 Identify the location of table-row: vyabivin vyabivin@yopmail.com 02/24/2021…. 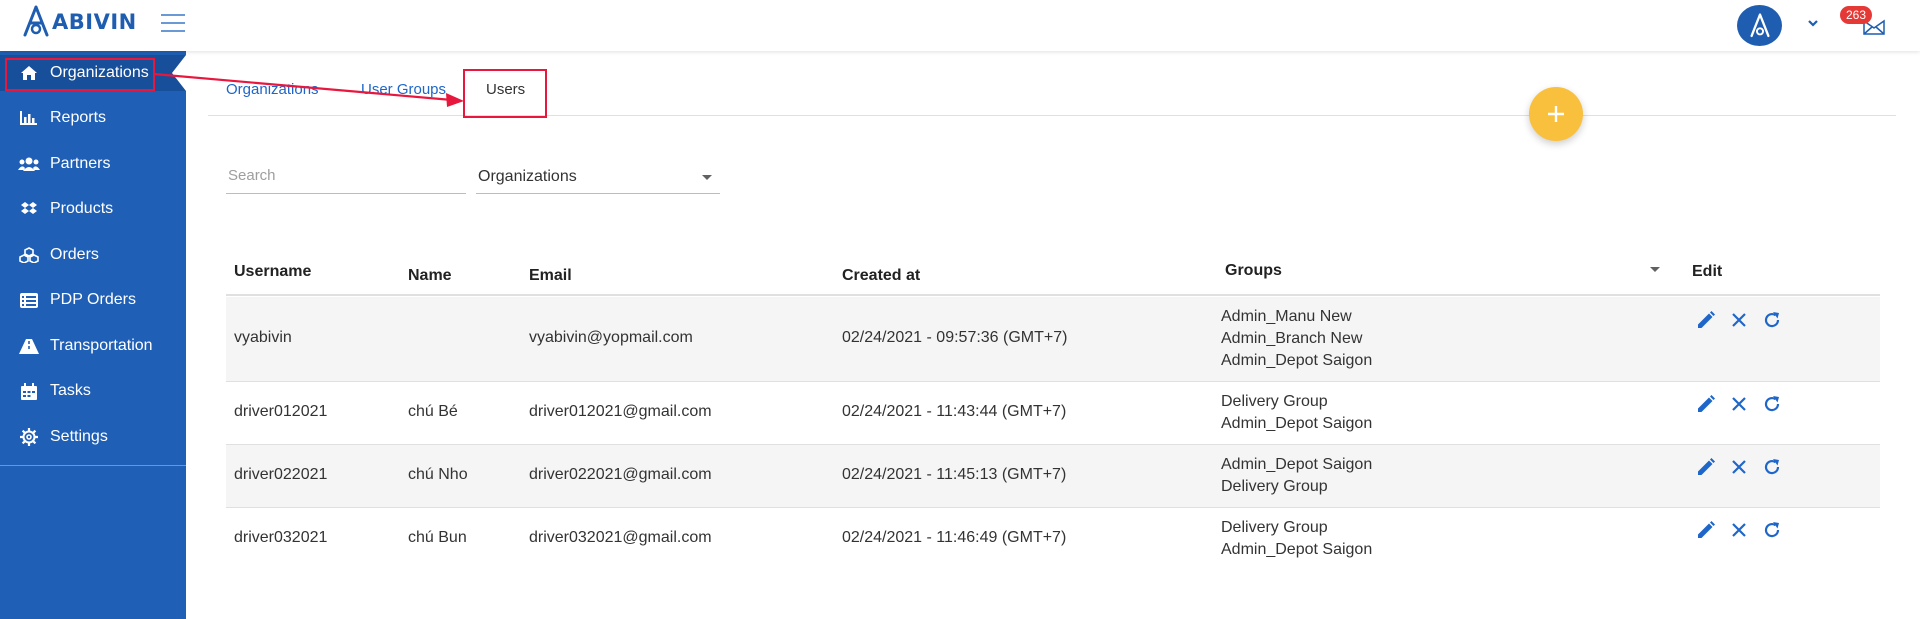
(1053, 339).